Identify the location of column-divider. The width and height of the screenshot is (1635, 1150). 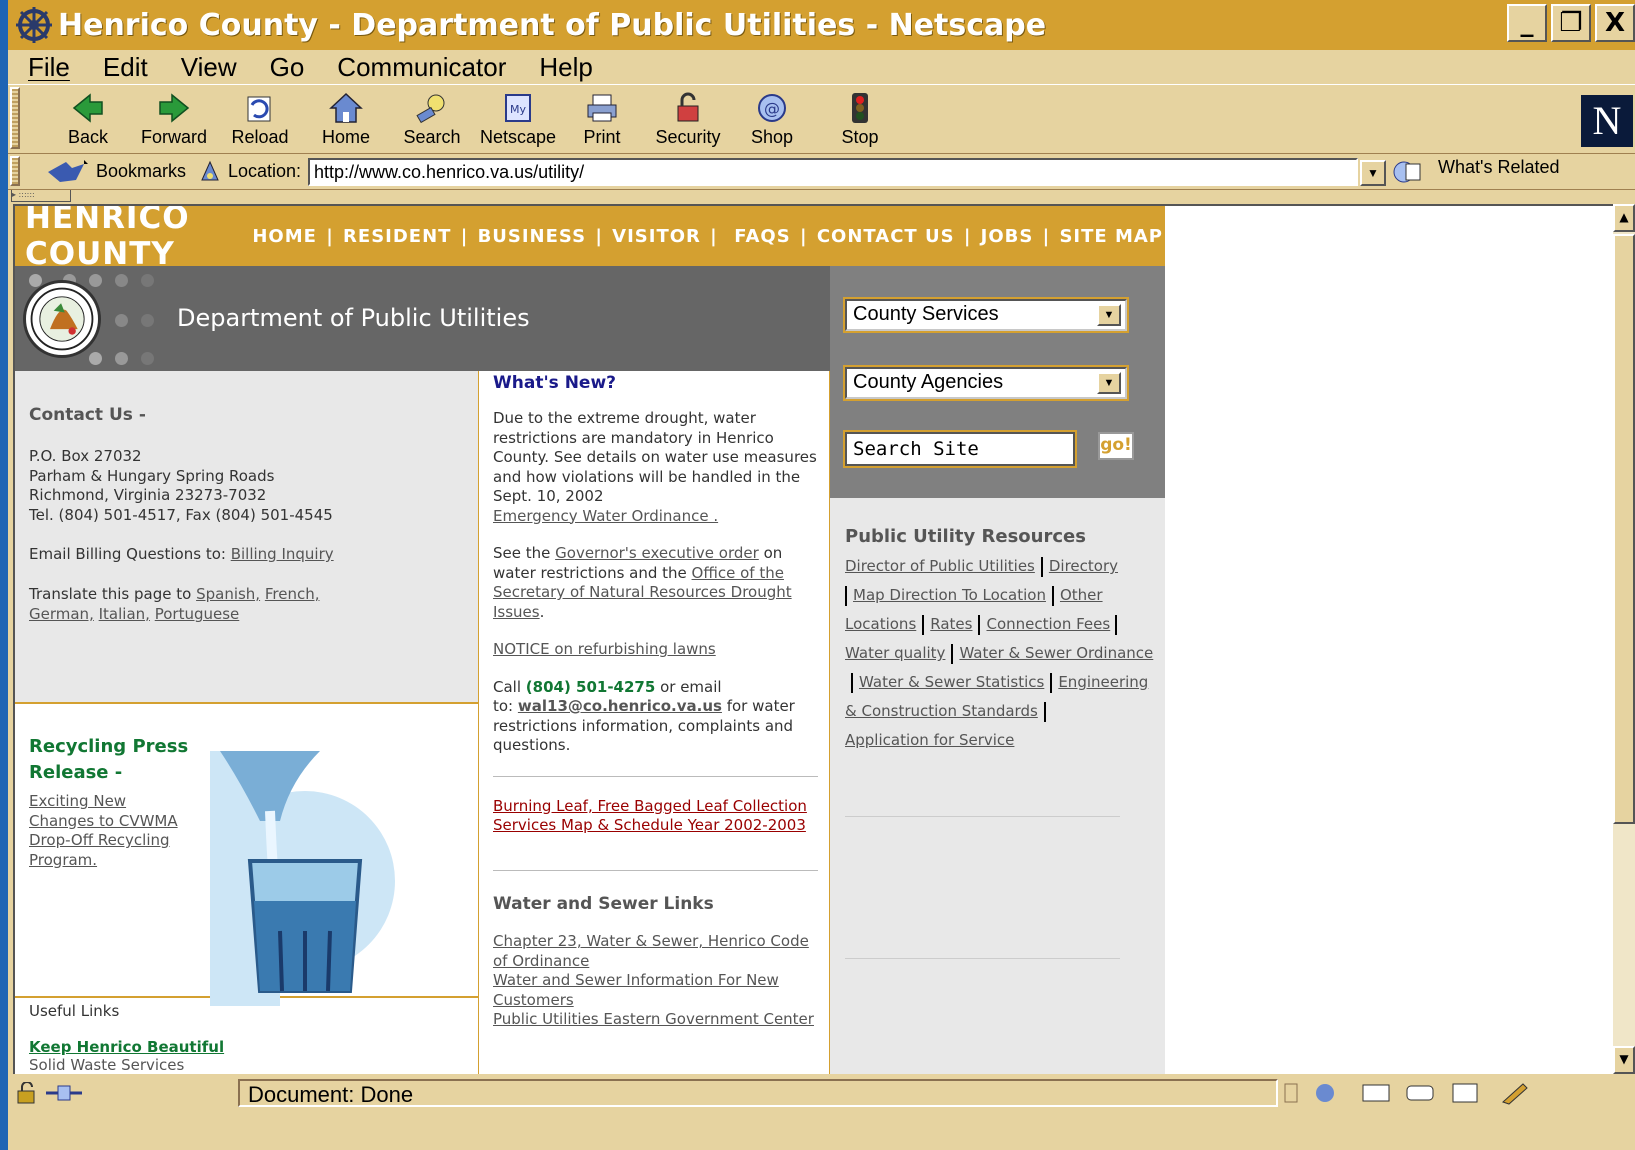
(478, 722).